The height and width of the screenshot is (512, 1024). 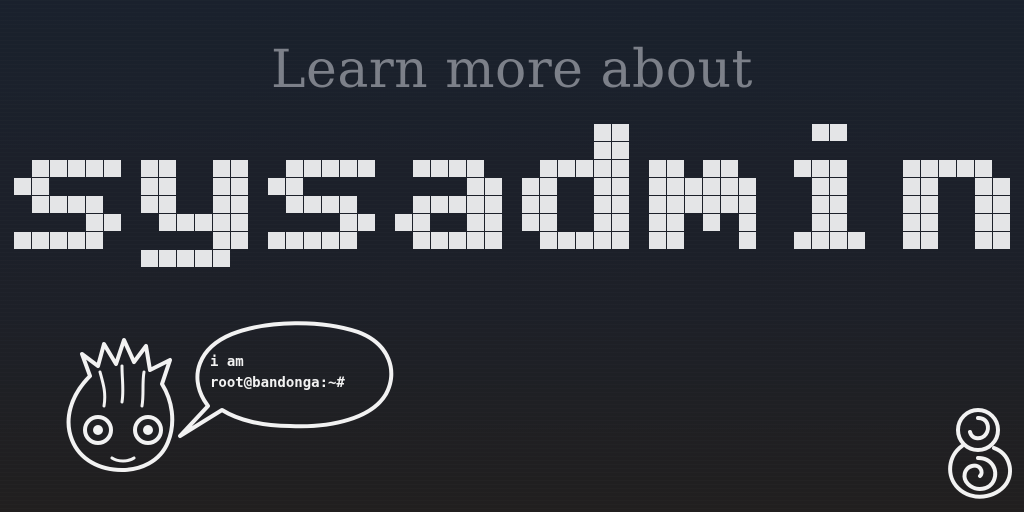 What do you see at coordinates (980, 453) in the screenshot?
I see `spiral-eight-logo-icon` at bounding box center [980, 453].